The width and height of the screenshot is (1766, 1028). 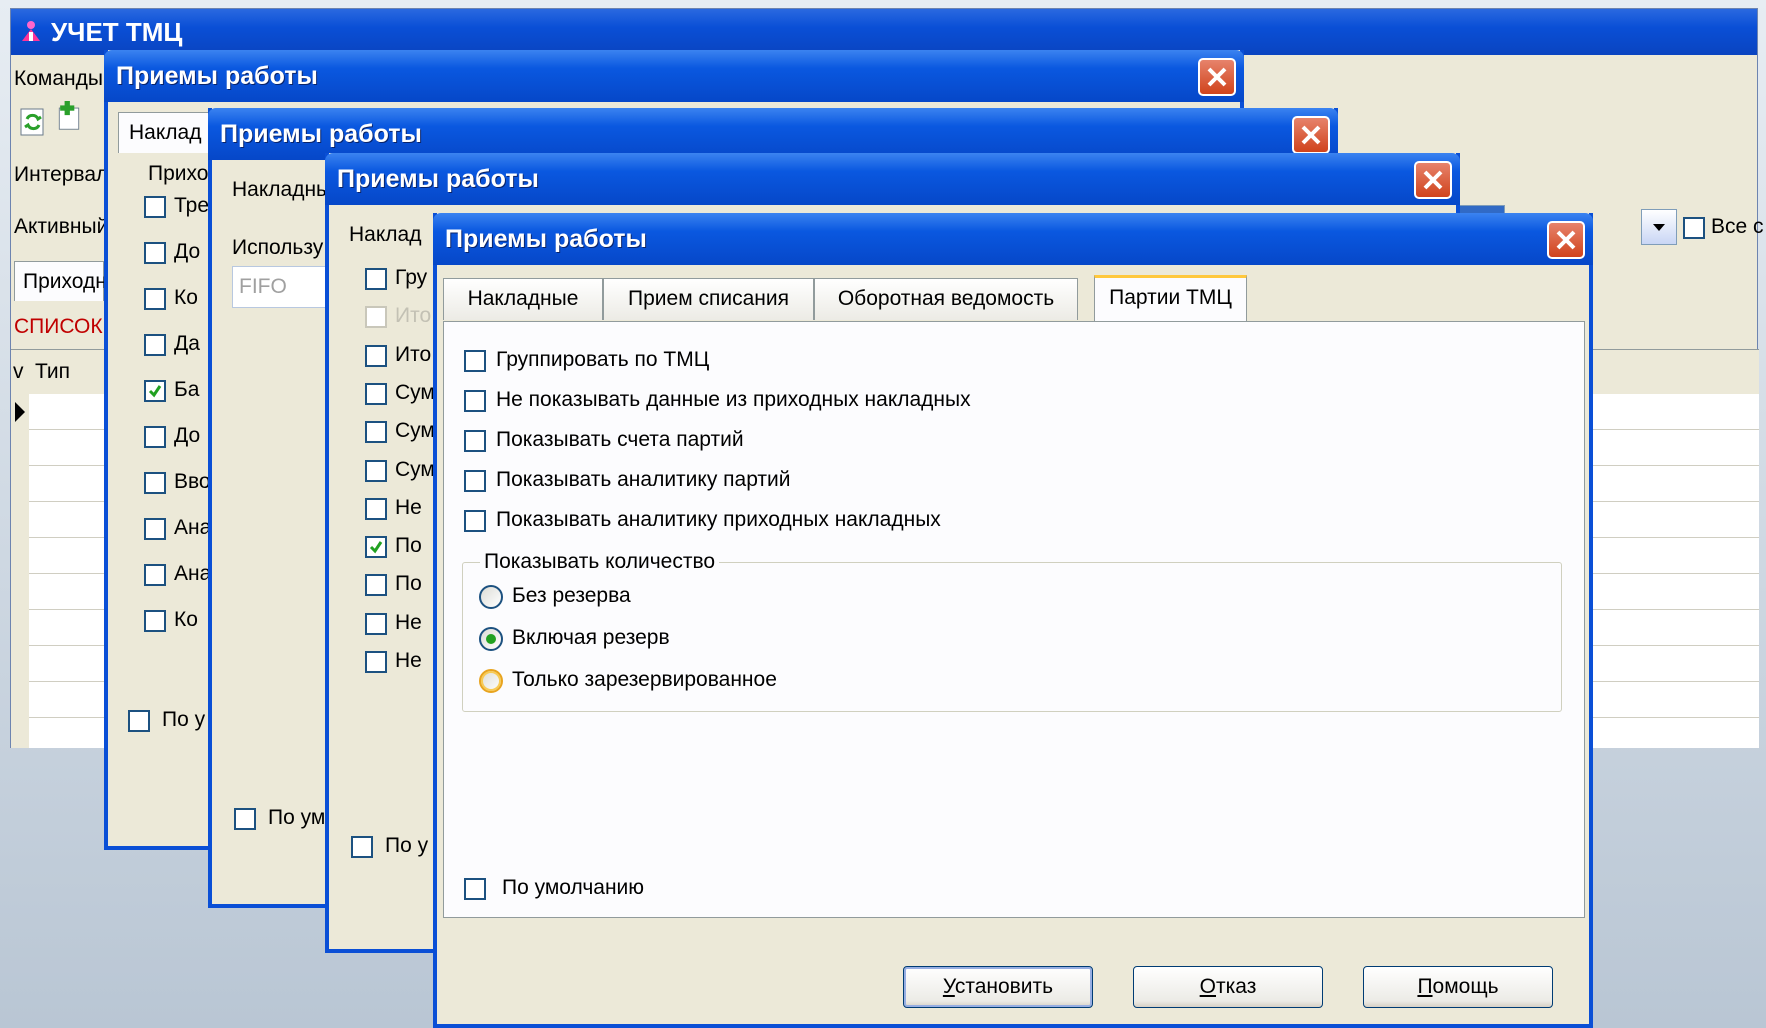 I want to click on dialog-4-title-bar: Приемы работы, so click(x=1013, y=239).